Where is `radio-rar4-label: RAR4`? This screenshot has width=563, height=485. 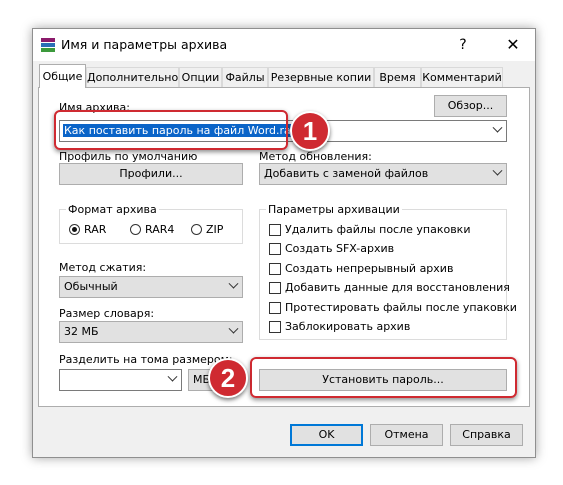 radio-rar4-label: RAR4 is located at coordinates (160, 229).